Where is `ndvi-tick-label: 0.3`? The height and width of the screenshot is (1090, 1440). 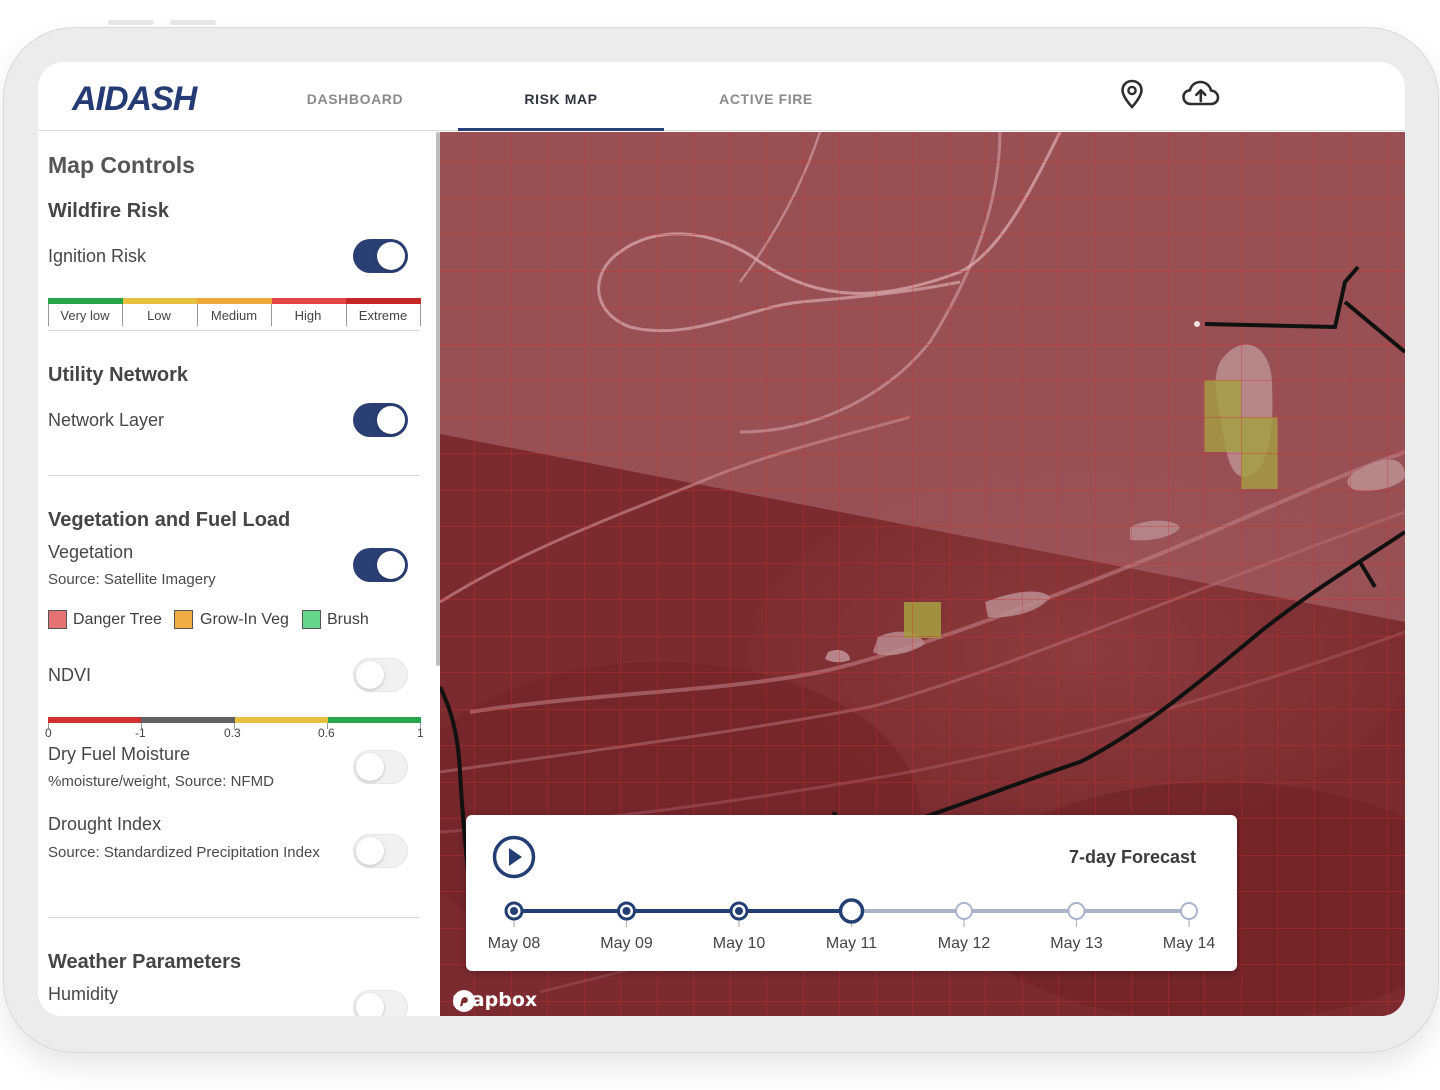 ndvi-tick-label: 0.3 is located at coordinates (232, 733).